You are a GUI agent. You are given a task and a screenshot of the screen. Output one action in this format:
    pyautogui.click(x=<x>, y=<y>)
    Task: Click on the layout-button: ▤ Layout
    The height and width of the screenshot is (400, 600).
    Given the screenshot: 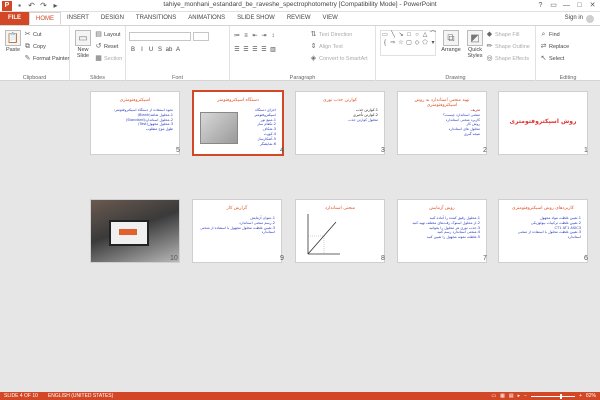 What is the action you would take?
    pyautogui.click(x=107, y=34)
    